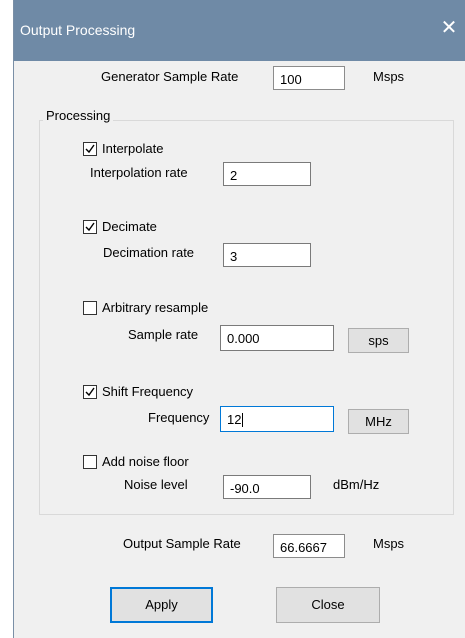  Describe the element at coordinates (182, 543) in the screenshot. I see `output-sample-rate-label: Output Sample Rate` at that location.